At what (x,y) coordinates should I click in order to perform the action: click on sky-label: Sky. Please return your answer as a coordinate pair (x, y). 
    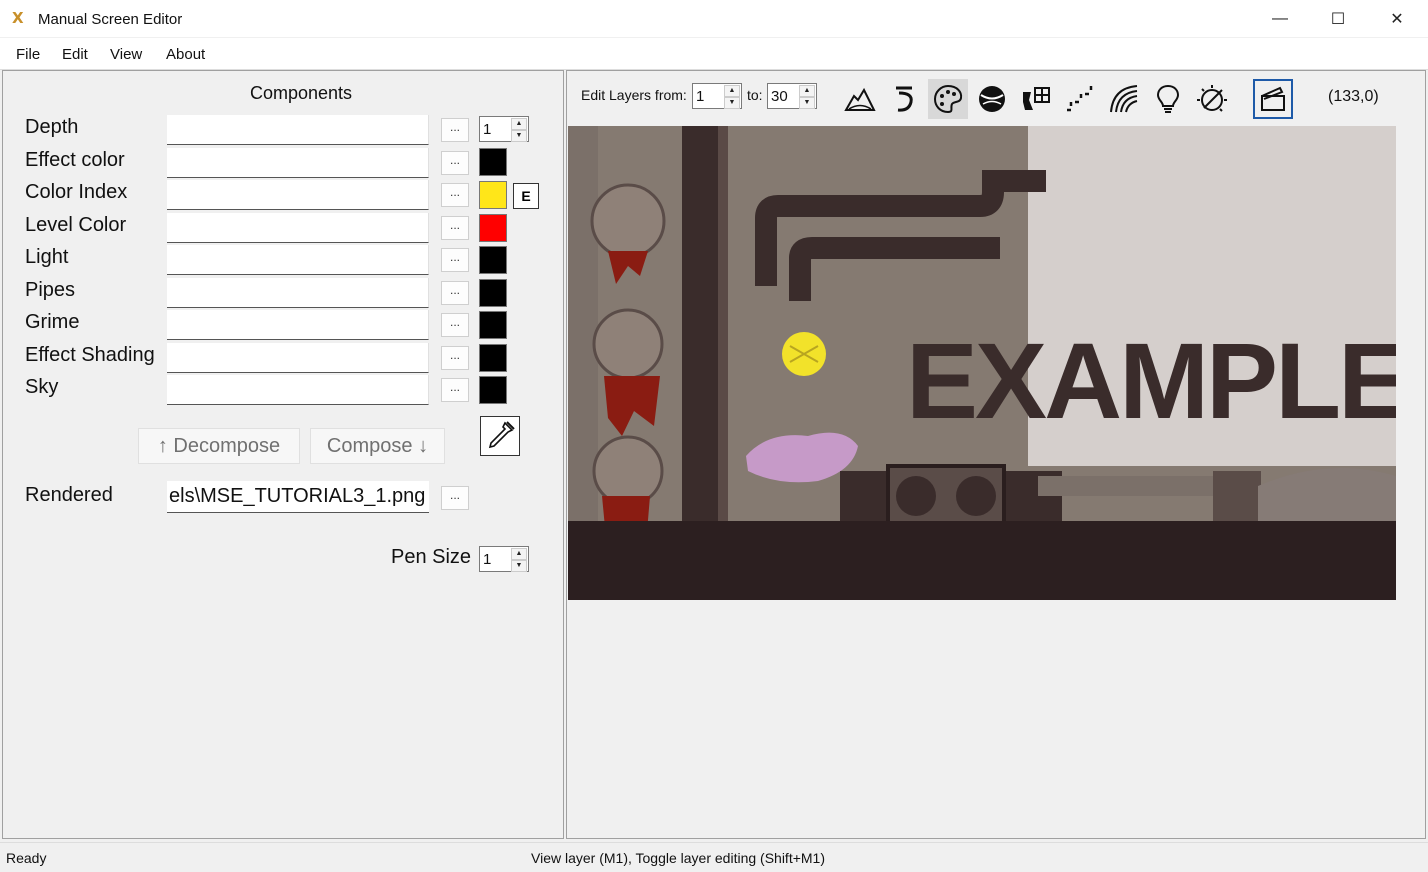
    Looking at the image, I should click on (42, 387).